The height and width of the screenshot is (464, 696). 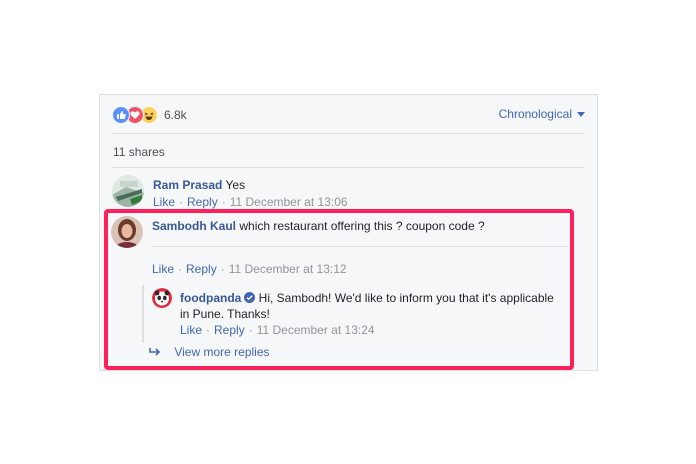 What do you see at coordinates (202, 202) in the screenshot?
I see `reply-link: Reply` at bounding box center [202, 202].